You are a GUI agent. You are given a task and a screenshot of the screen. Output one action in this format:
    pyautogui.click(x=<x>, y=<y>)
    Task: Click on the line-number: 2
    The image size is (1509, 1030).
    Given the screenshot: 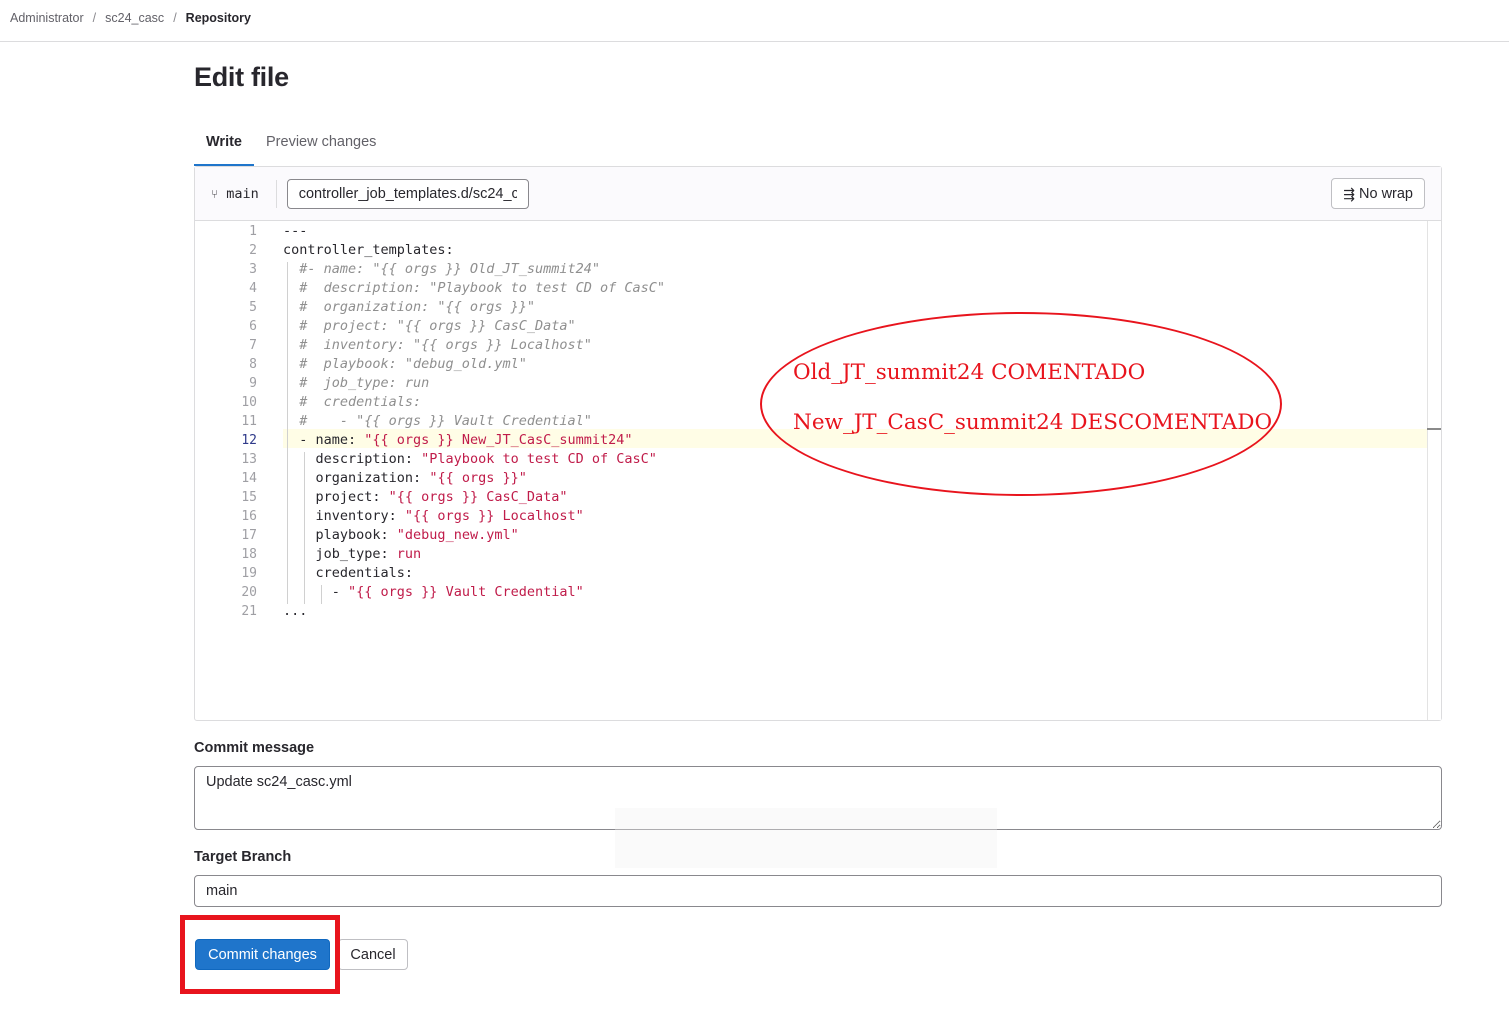 What is the action you would take?
    pyautogui.click(x=253, y=250)
    